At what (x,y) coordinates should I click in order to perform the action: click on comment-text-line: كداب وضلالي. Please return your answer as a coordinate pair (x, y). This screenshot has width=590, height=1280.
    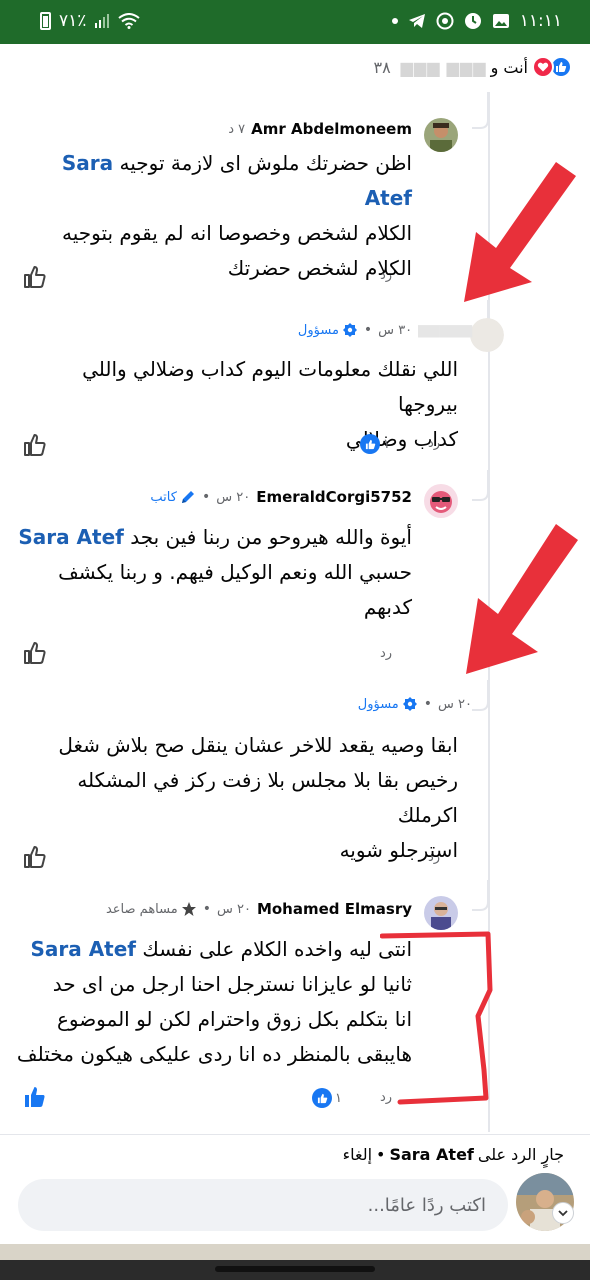
    Looking at the image, I should click on (401, 439).